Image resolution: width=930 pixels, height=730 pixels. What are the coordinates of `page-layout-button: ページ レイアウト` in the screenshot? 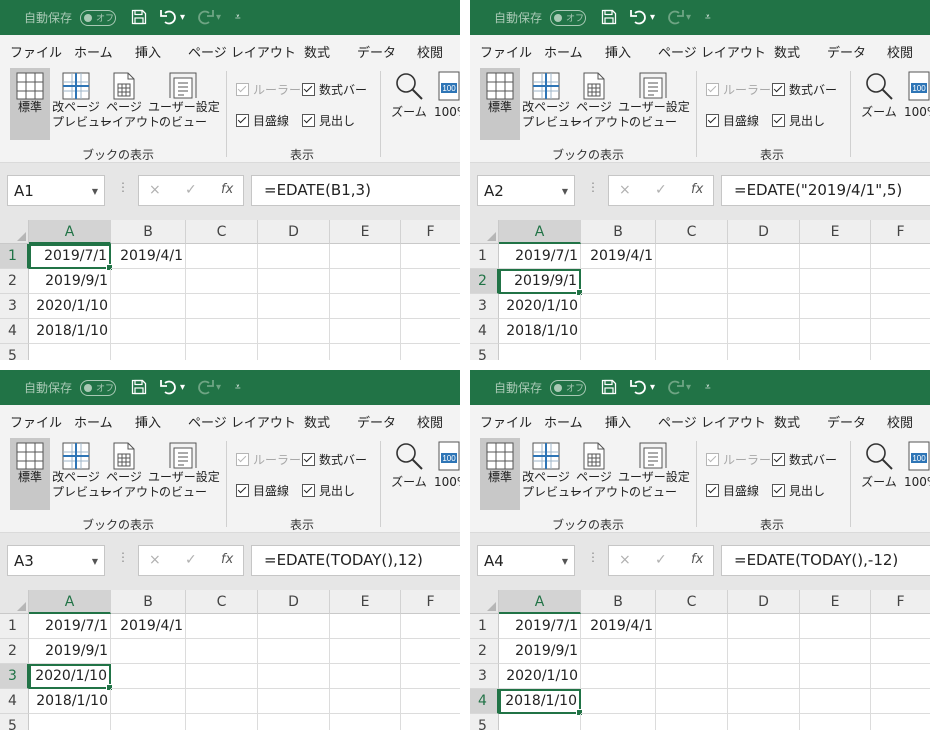 It's located at (600, 469).